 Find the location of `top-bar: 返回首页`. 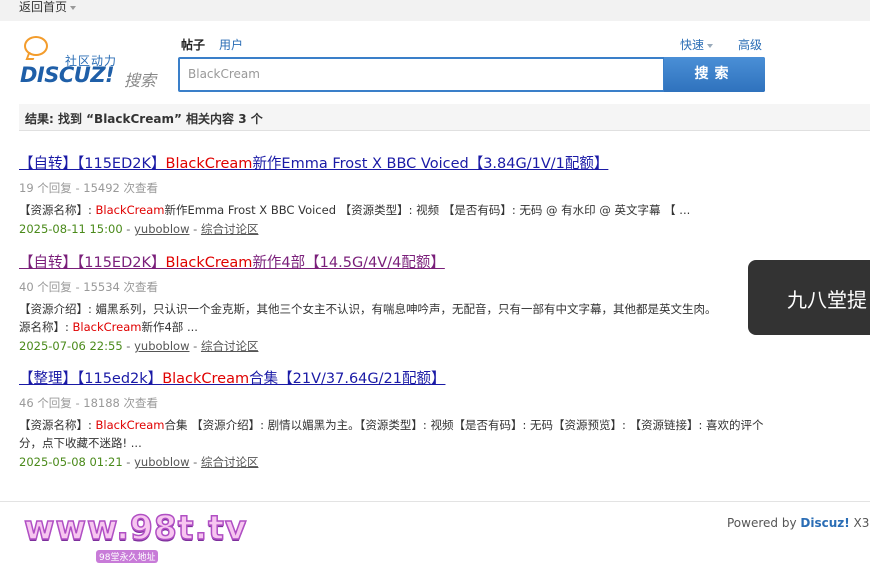

top-bar: 返回首页 is located at coordinates (435, 10).